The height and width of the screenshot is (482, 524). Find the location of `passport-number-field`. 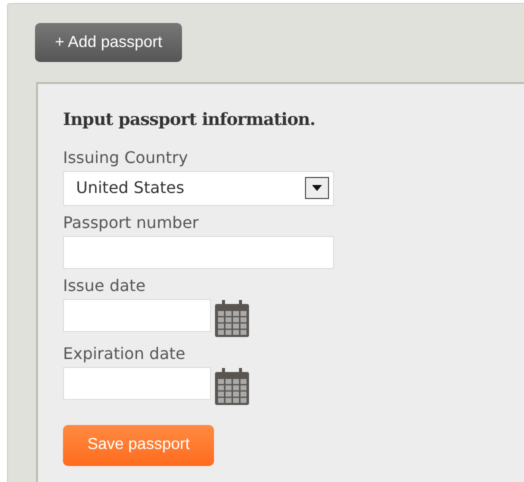

passport-number-field is located at coordinates (198, 252).